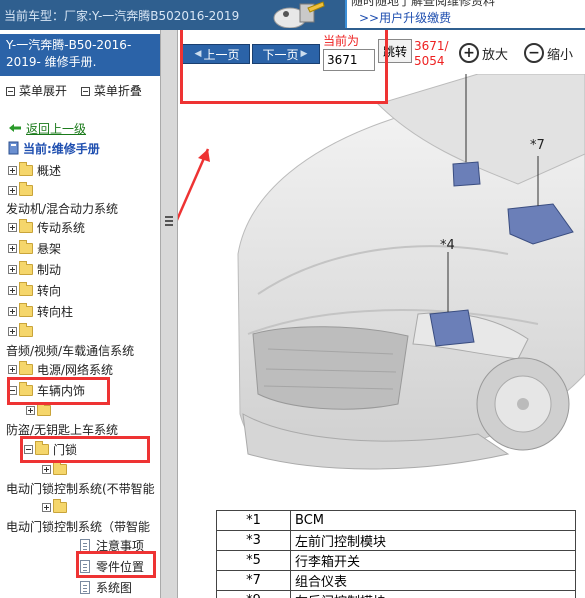  What do you see at coordinates (469, 53) in the screenshot?
I see `zoom-in-icon: +` at bounding box center [469, 53].